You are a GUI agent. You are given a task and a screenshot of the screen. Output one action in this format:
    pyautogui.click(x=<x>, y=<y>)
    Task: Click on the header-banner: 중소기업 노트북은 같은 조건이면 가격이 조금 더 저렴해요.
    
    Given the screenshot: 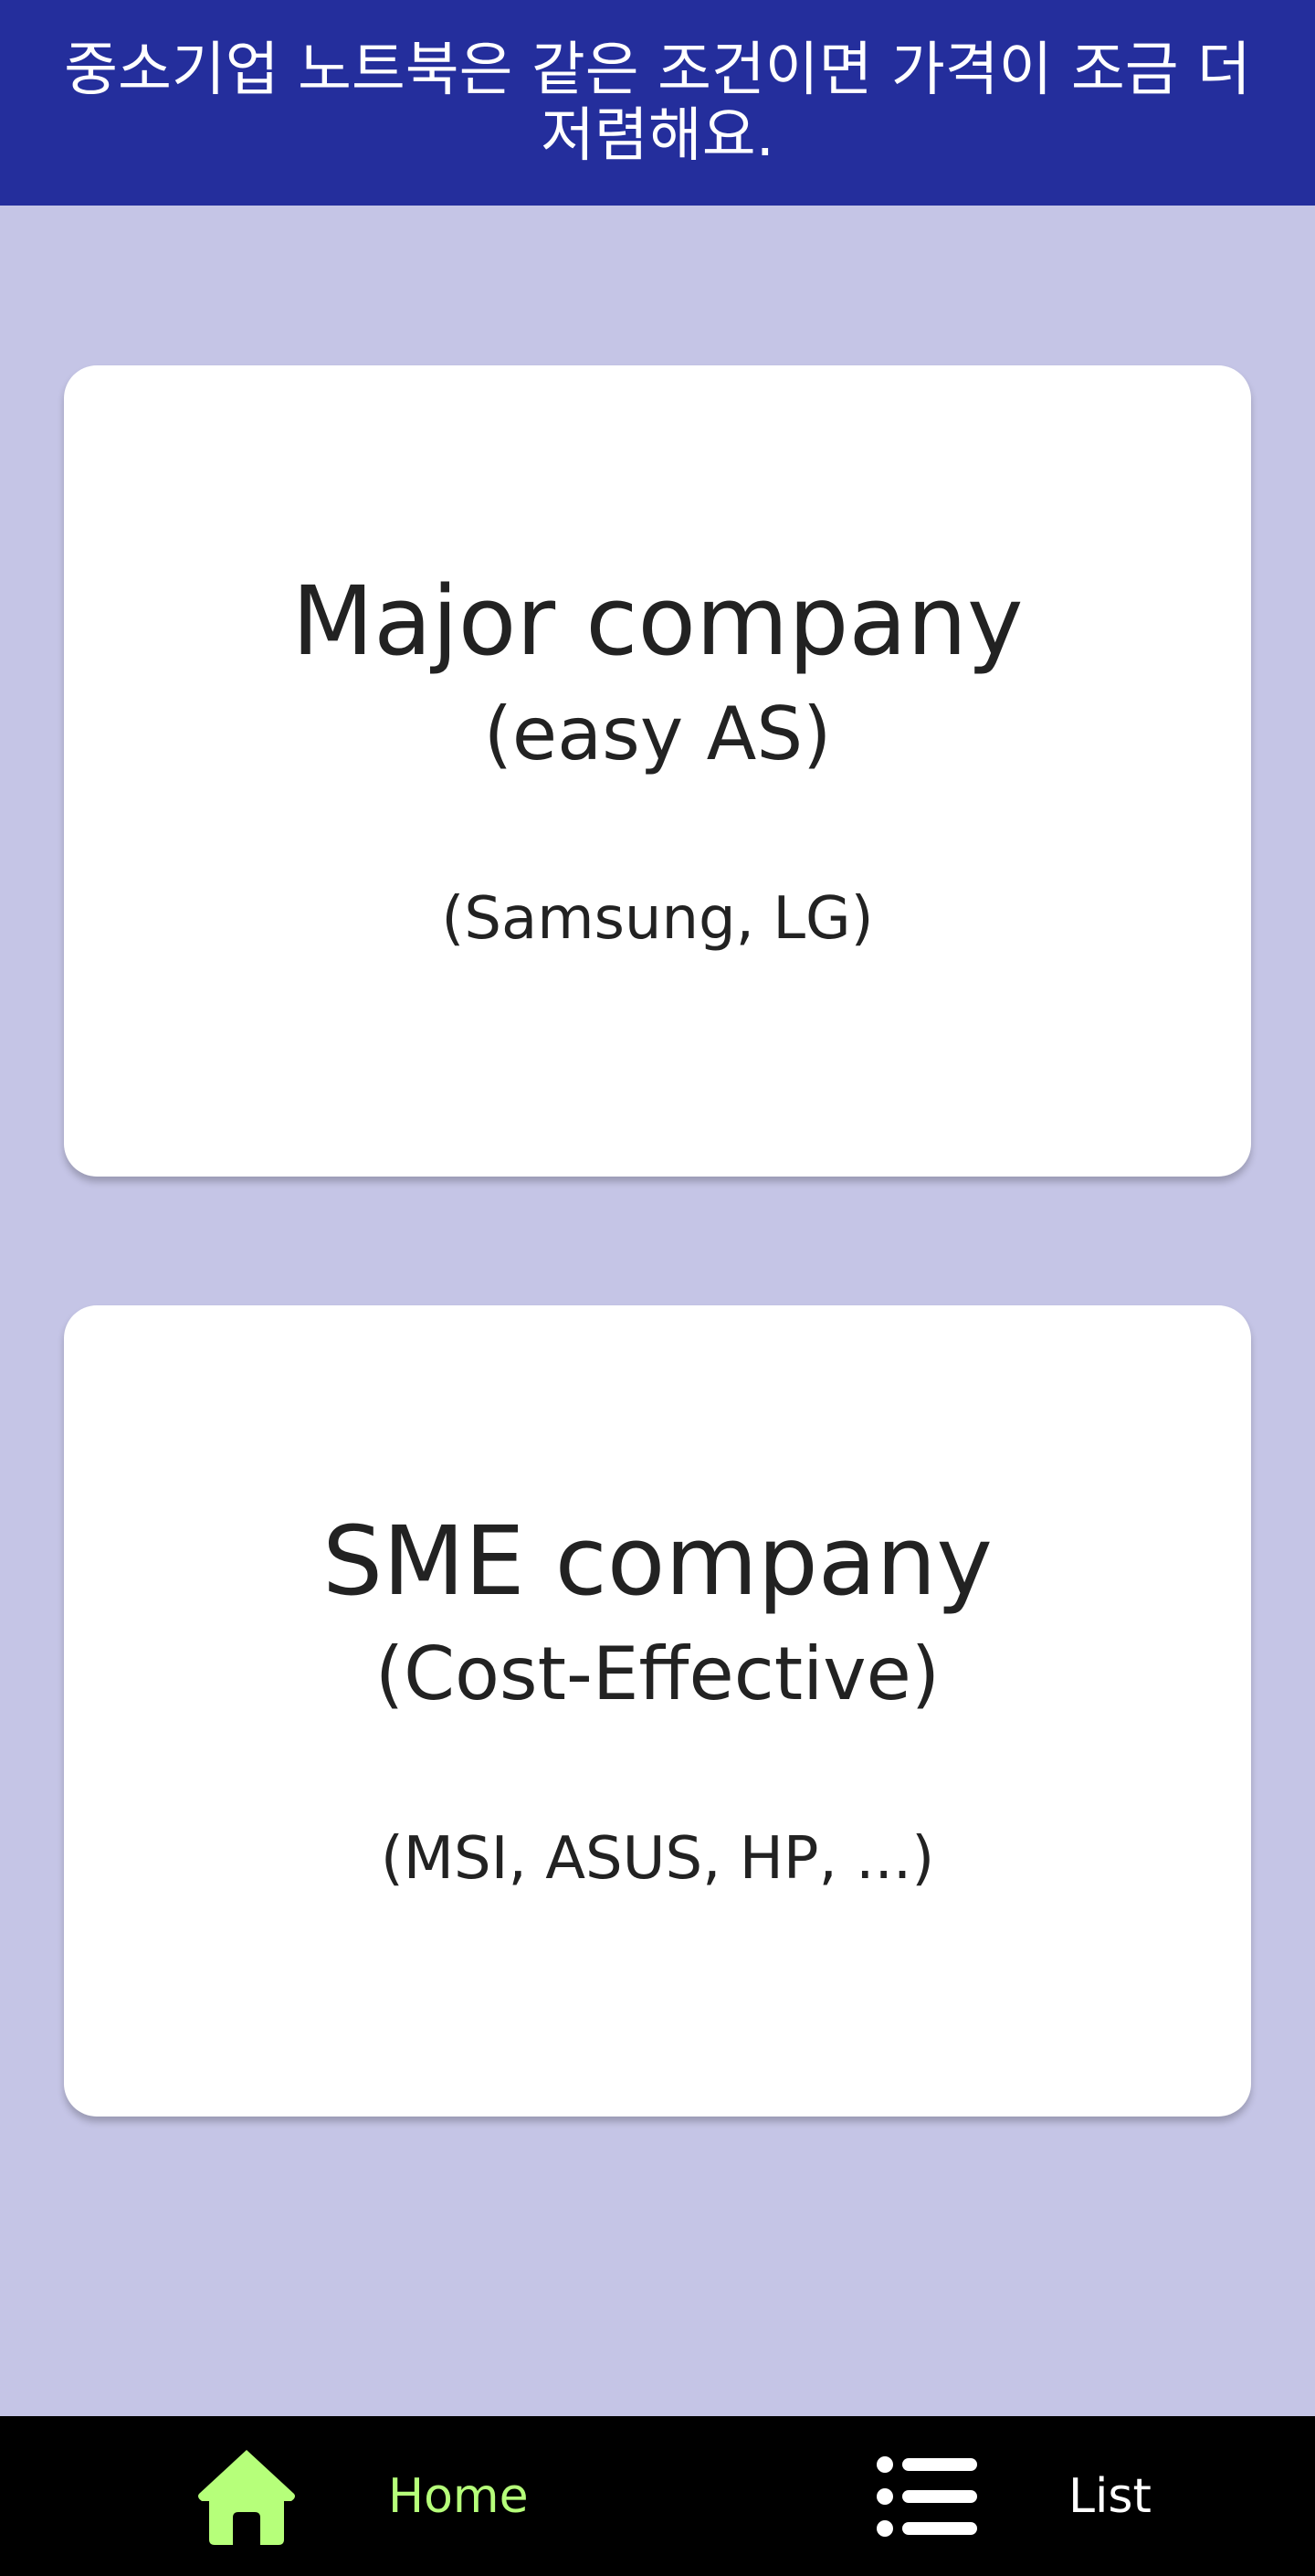 What is the action you would take?
    pyautogui.click(x=657, y=103)
    